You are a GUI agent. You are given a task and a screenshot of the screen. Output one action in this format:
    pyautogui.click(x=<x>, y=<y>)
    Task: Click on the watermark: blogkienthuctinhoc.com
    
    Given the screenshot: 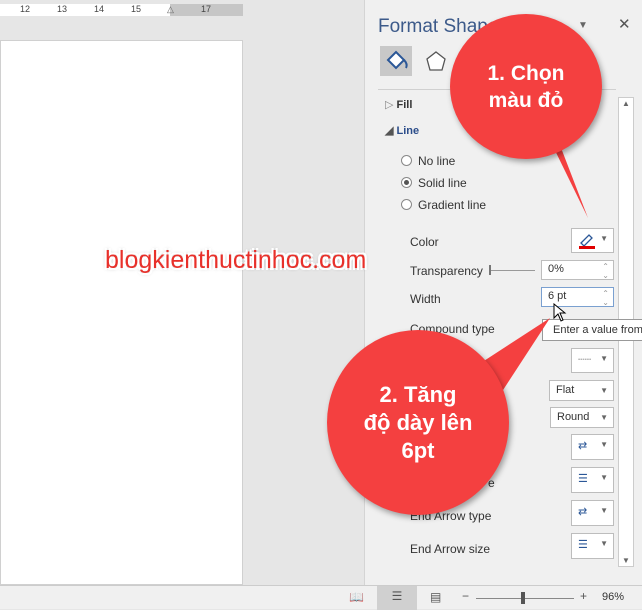 What is the action you would take?
    pyautogui.click(x=236, y=260)
    